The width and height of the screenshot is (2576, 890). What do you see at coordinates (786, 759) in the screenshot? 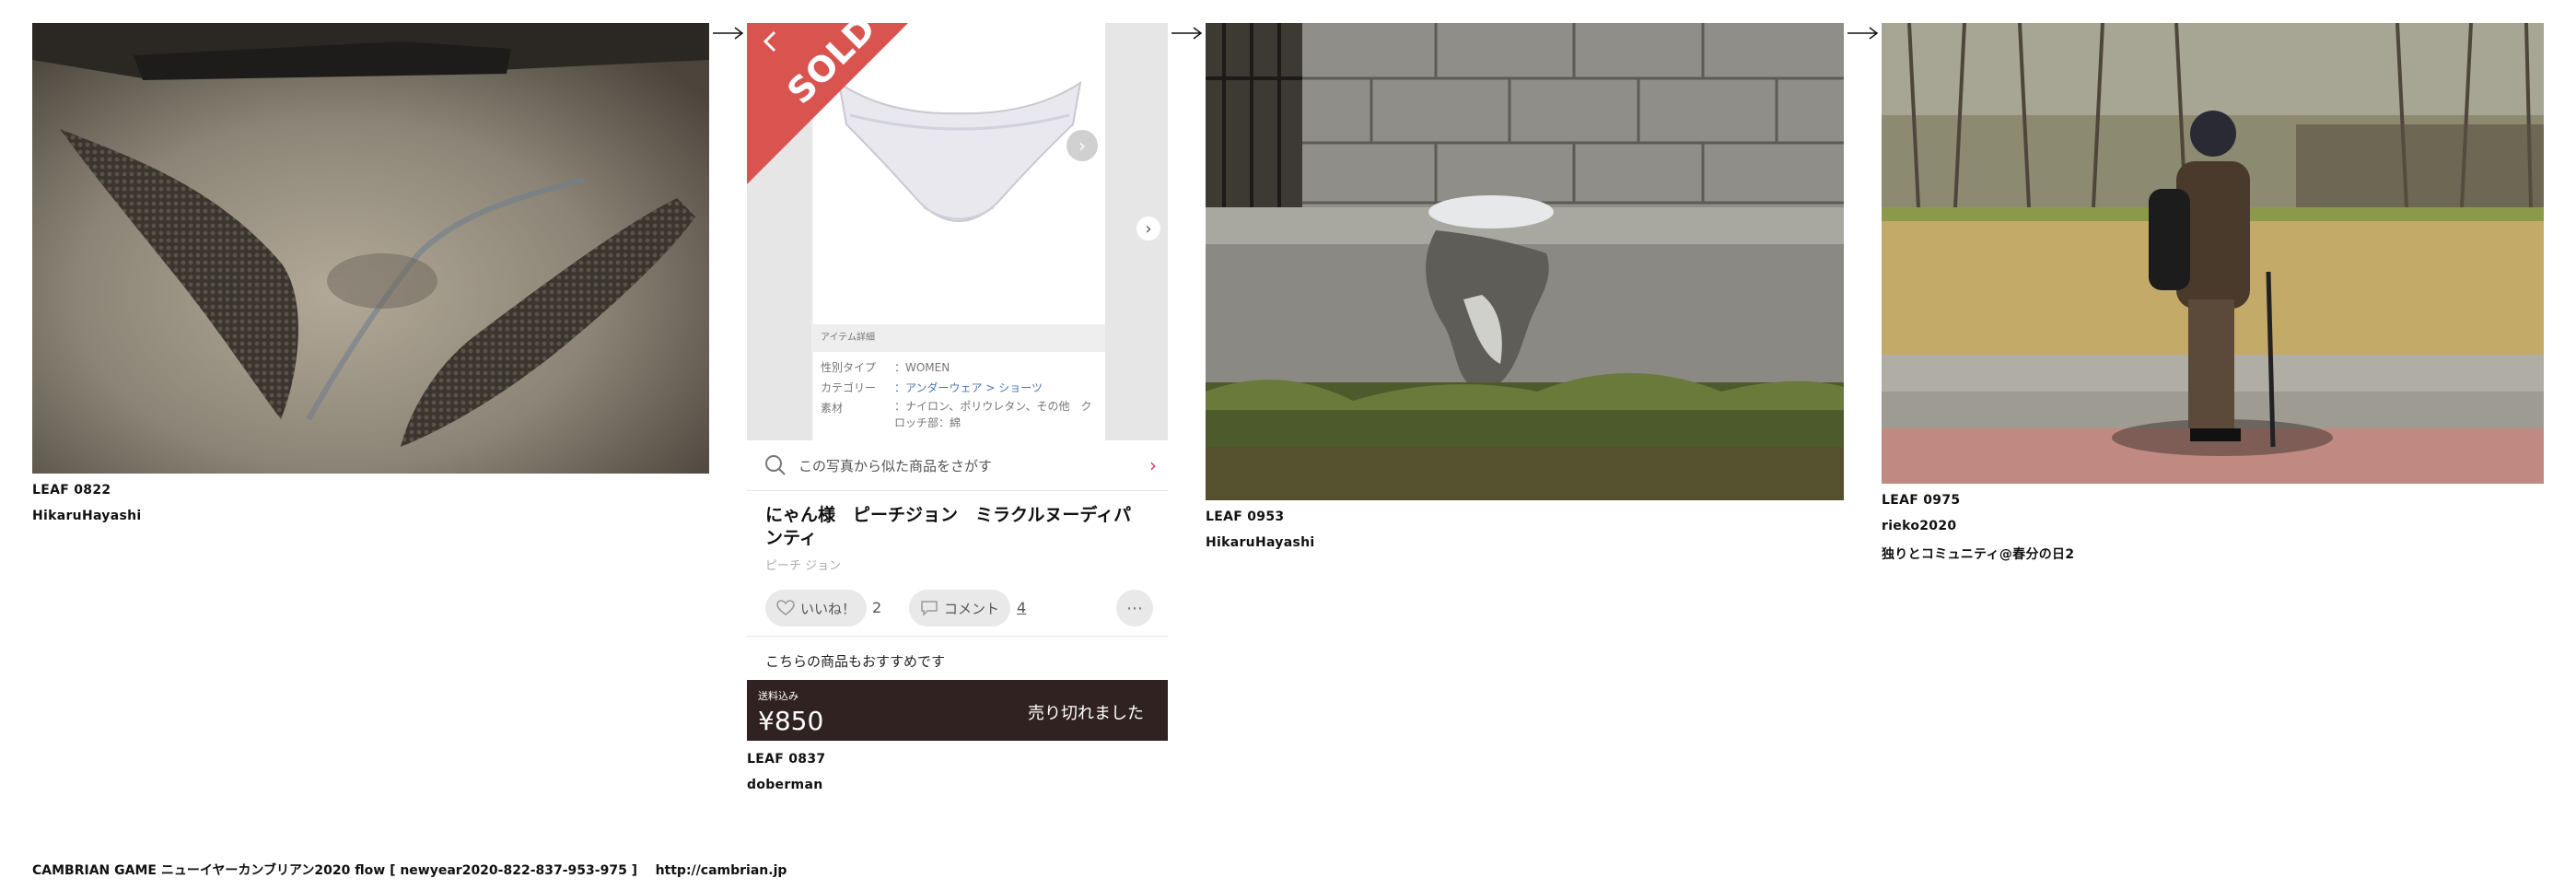
I see `leaf-caption: LEAF 0837` at bounding box center [786, 759].